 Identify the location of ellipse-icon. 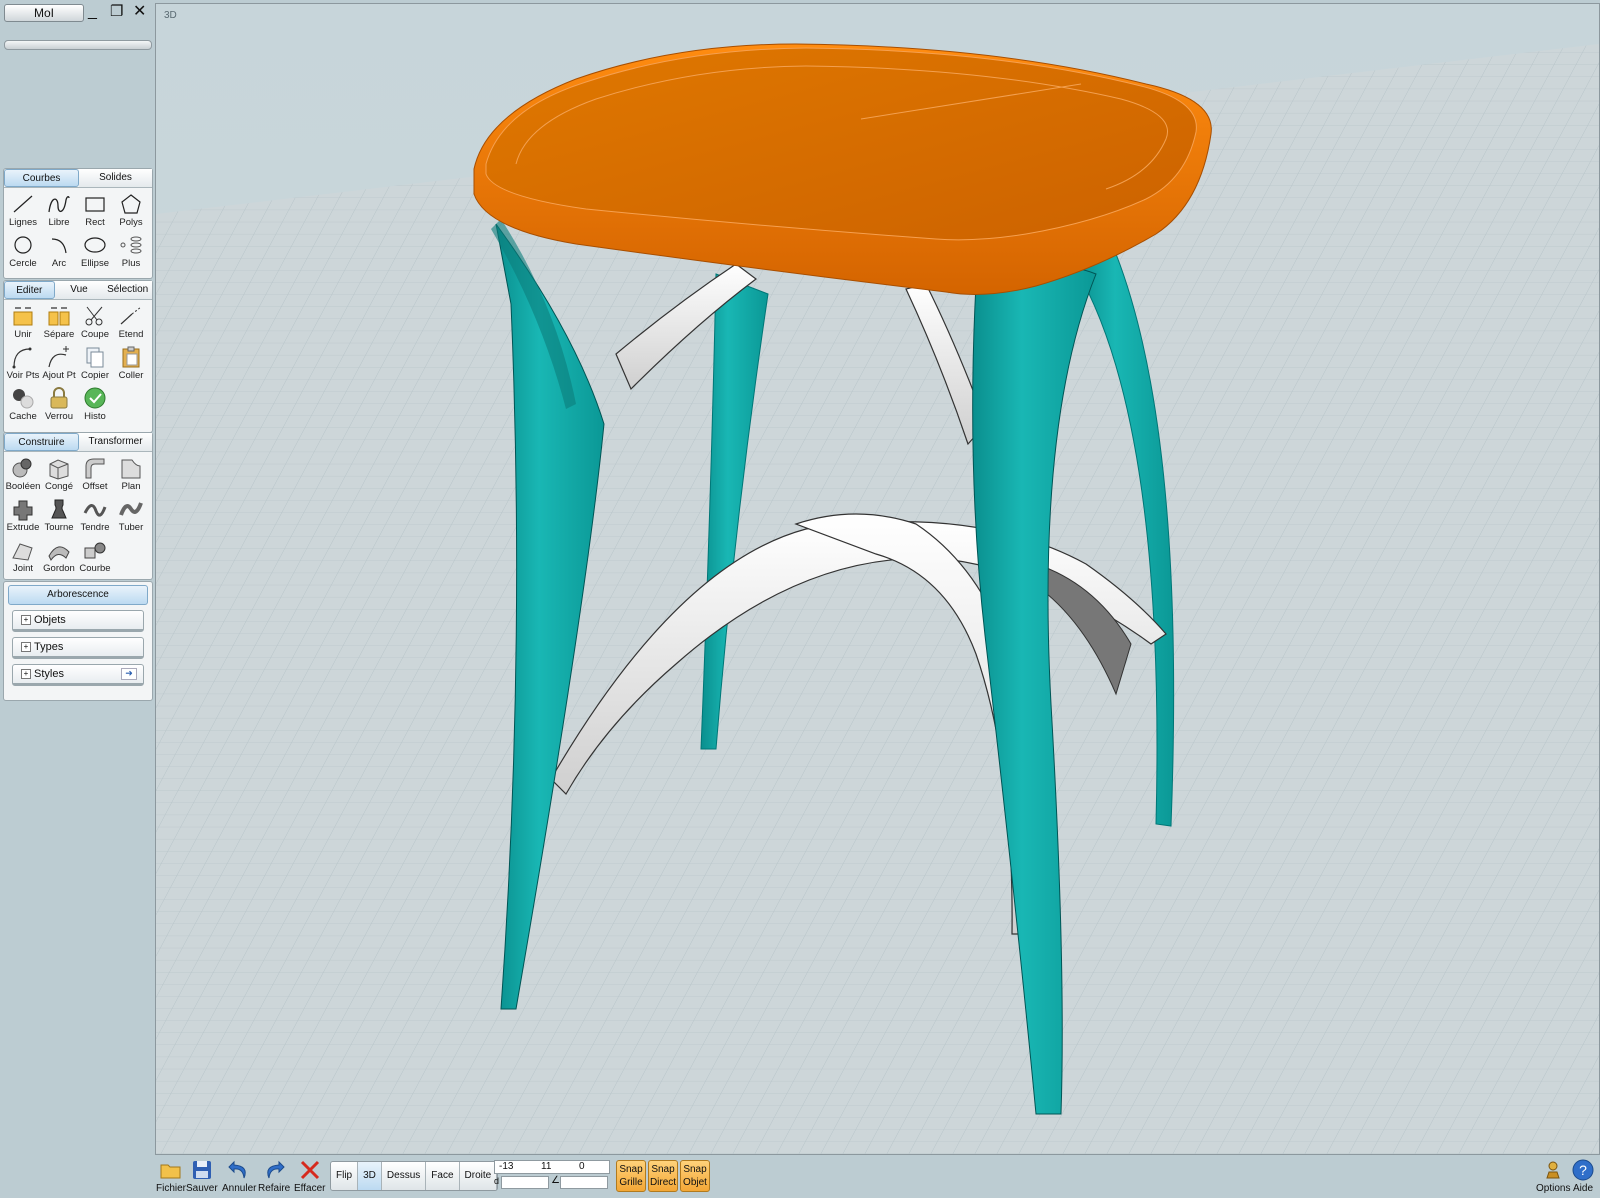
(95, 245).